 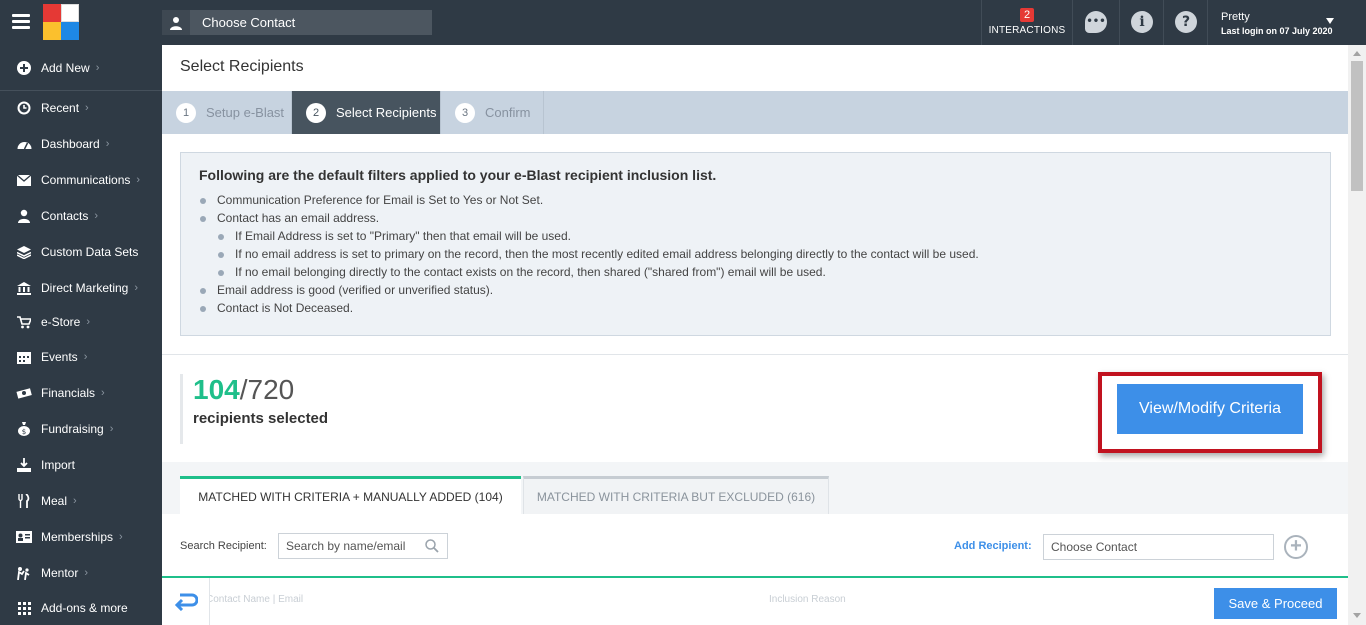 What do you see at coordinates (1357, 53) in the screenshot?
I see `scroll-up-icon` at bounding box center [1357, 53].